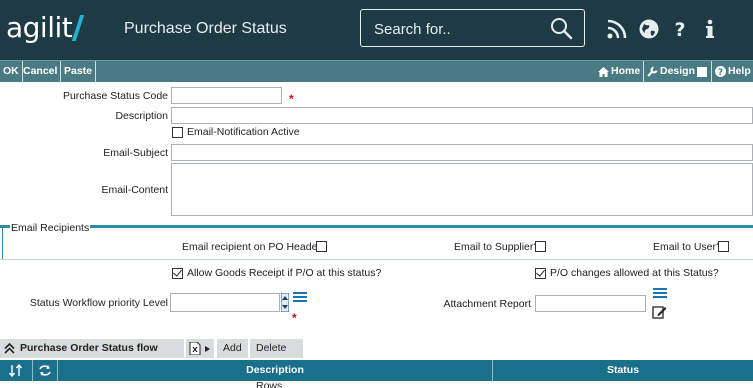 This screenshot has height=388, width=753. What do you see at coordinates (652, 71) in the screenshot?
I see `wrench-icon` at bounding box center [652, 71].